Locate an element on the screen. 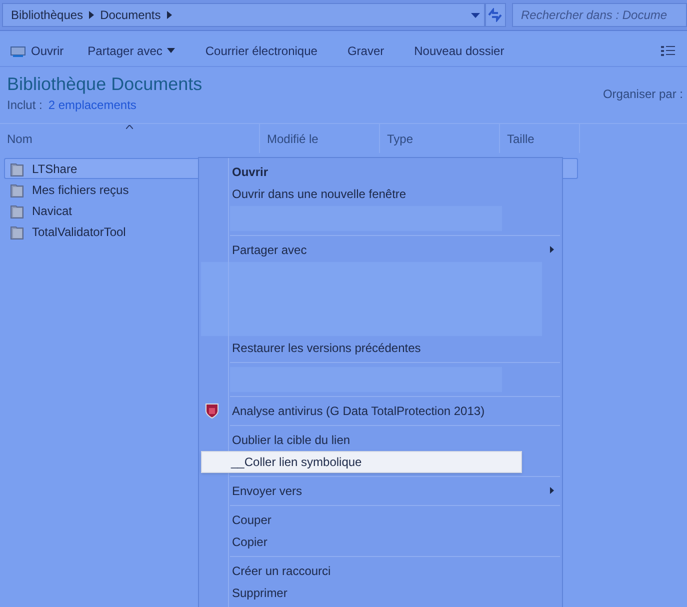 The image size is (687, 607). file-name: LTShare is located at coordinates (55, 169).